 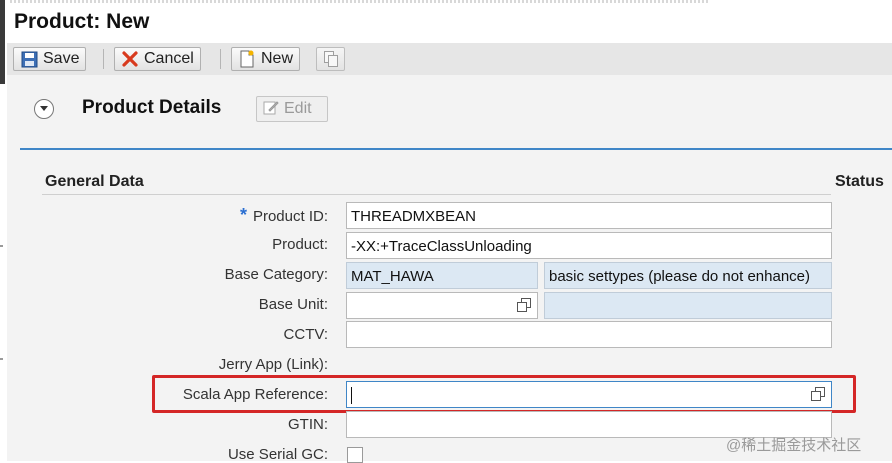 What do you see at coordinates (589, 245) in the screenshot?
I see `product-input: -XX:+TraceClassUnloading` at bounding box center [589, 245].